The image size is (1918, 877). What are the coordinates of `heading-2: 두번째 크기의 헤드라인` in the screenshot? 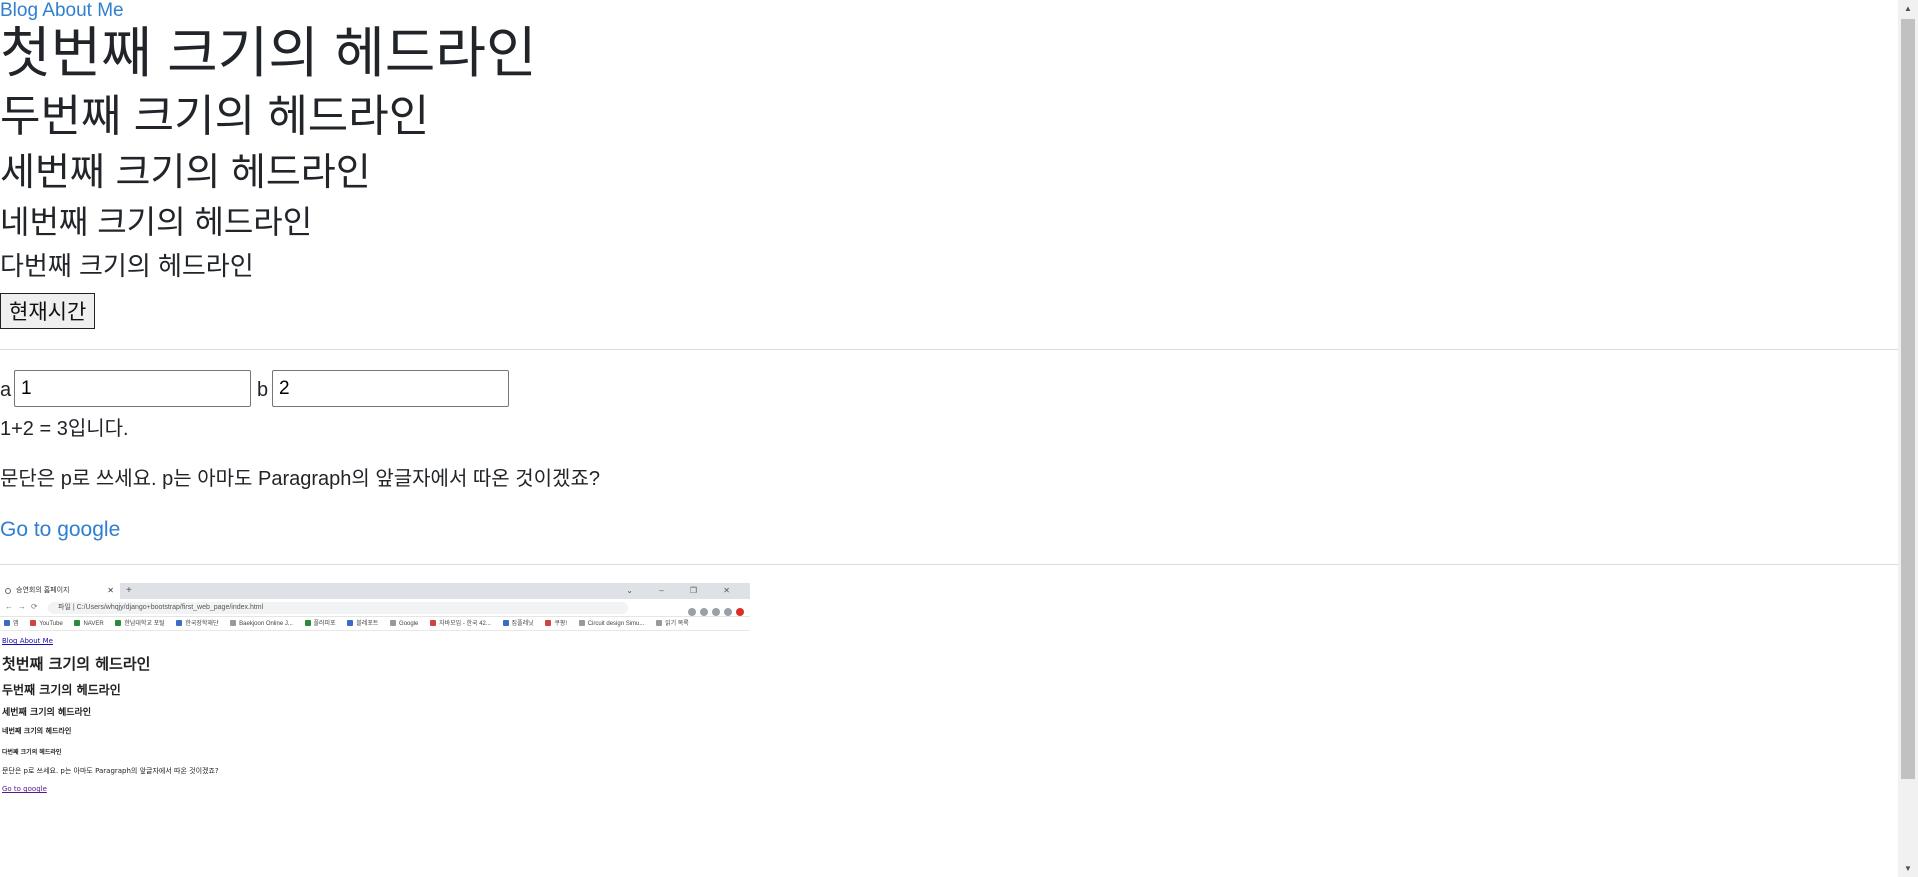 It's located at (215, 116).